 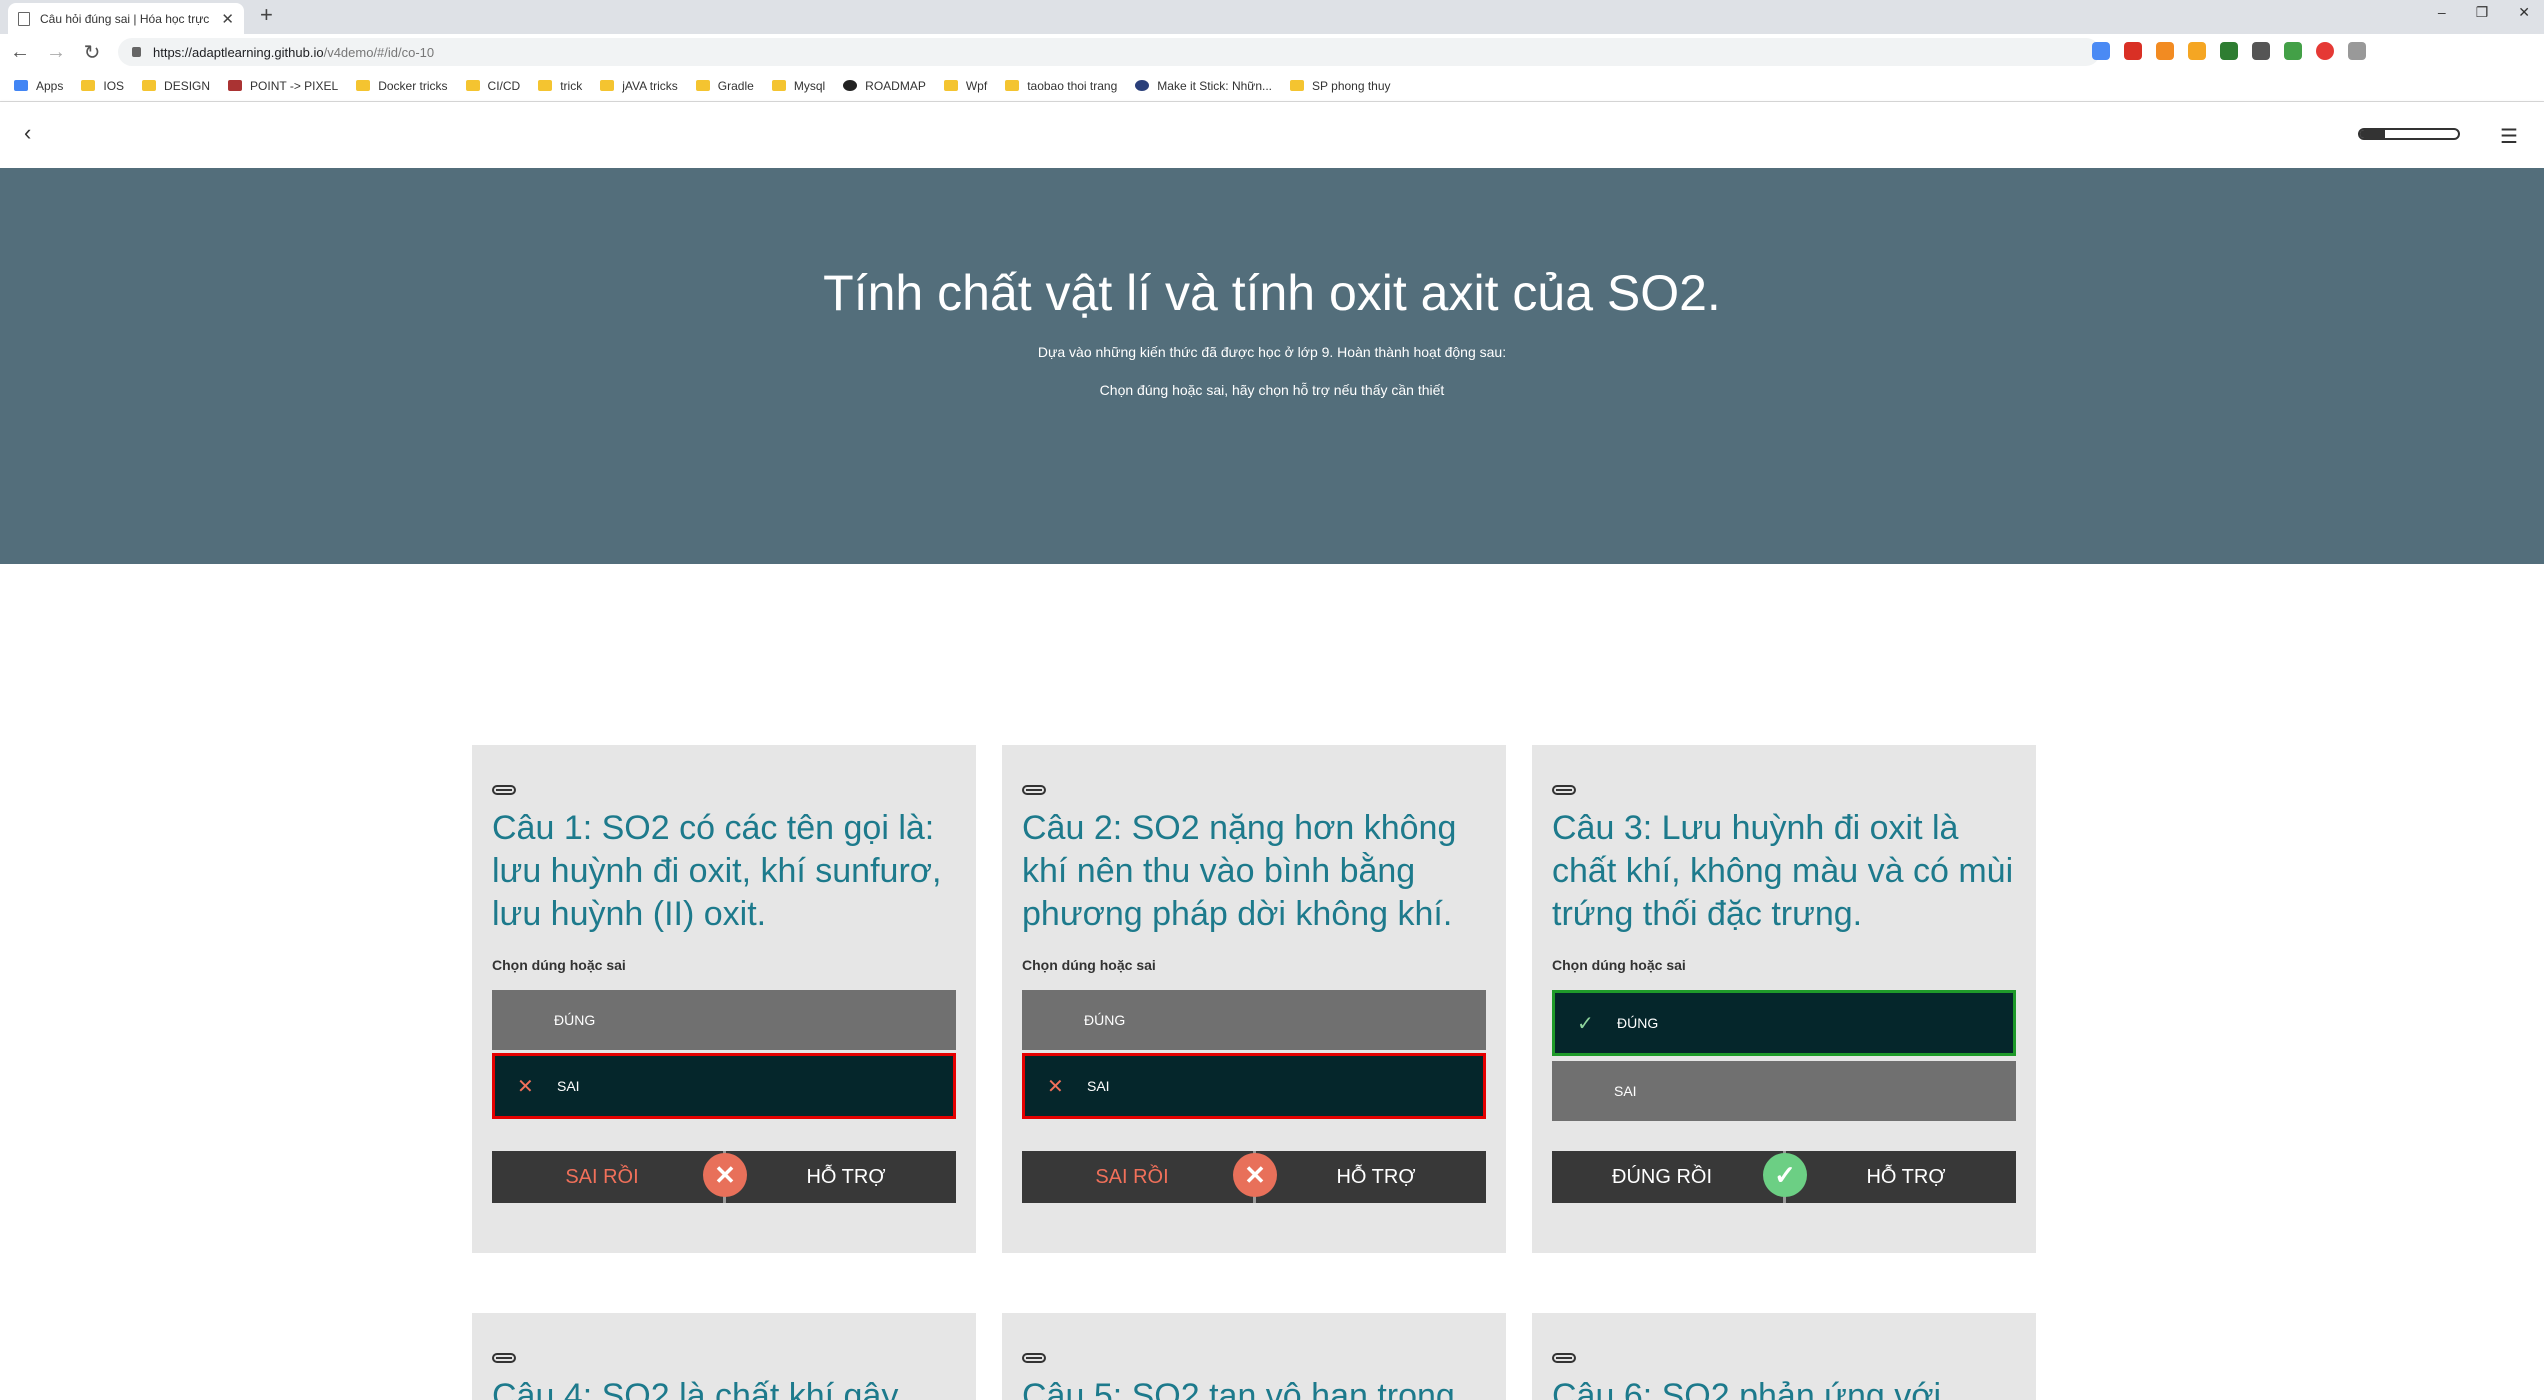 I want to click on option-true: ✓ ĐÚNG, so click(x=1784, y=1023).